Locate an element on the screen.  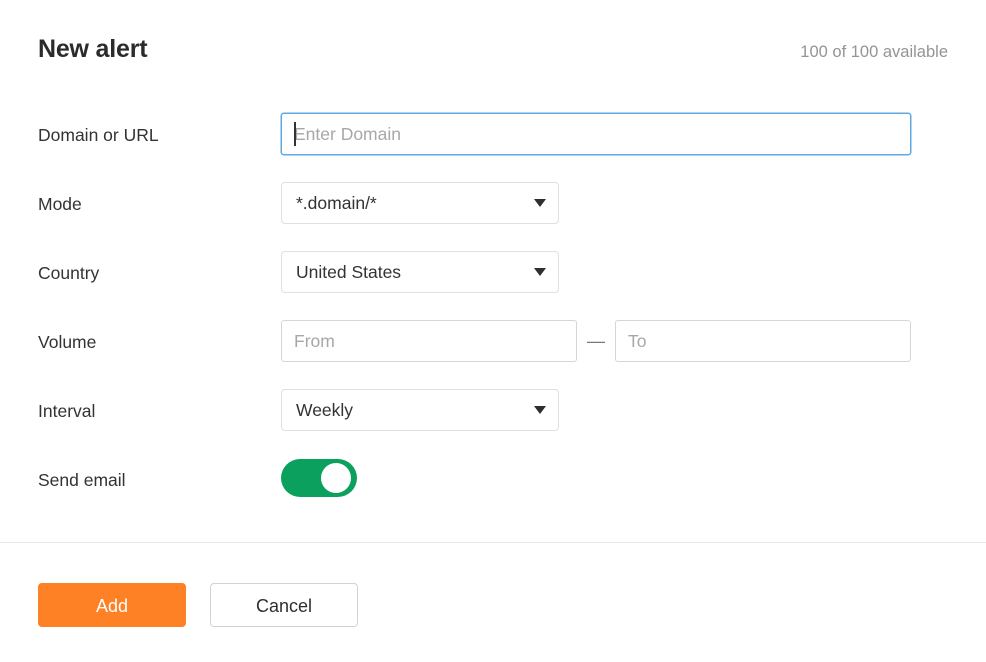
interval-select: Weekly is located at coordinates (420, 410).